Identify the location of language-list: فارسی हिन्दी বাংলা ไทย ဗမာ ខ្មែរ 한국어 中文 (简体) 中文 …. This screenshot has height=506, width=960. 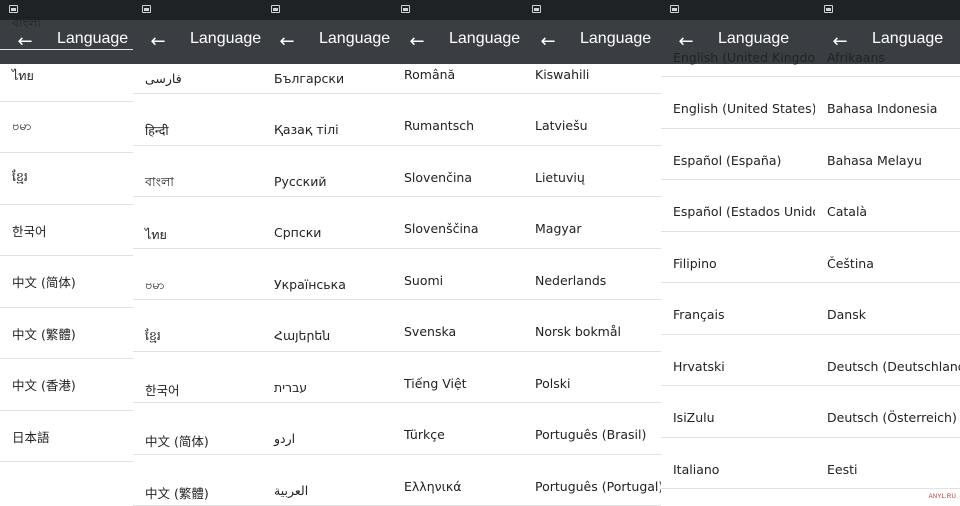
(197, 285).